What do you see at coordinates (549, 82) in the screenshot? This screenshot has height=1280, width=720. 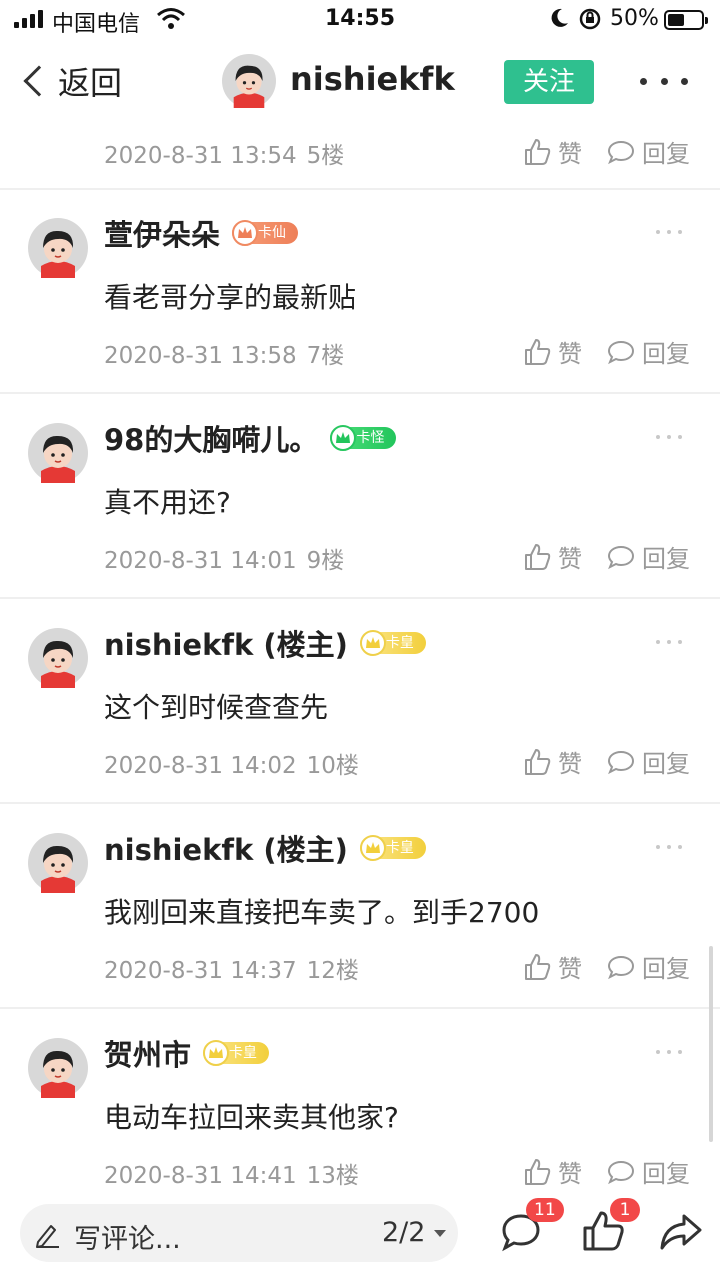 I see `follow-button: 关注` at bounding box center [549, 82].